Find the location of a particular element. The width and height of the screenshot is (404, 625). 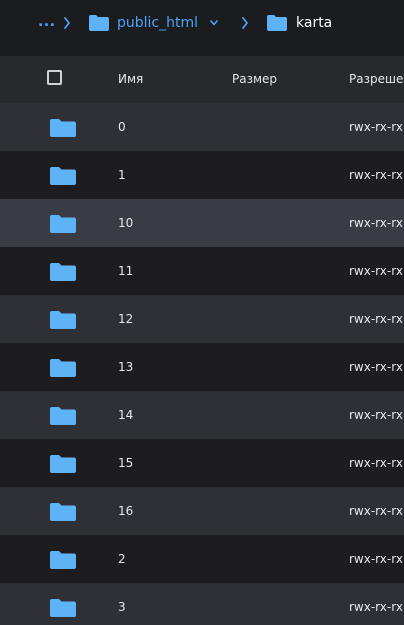

table-header: Имя Размер Разрешения is located at coordinates (202, 79).